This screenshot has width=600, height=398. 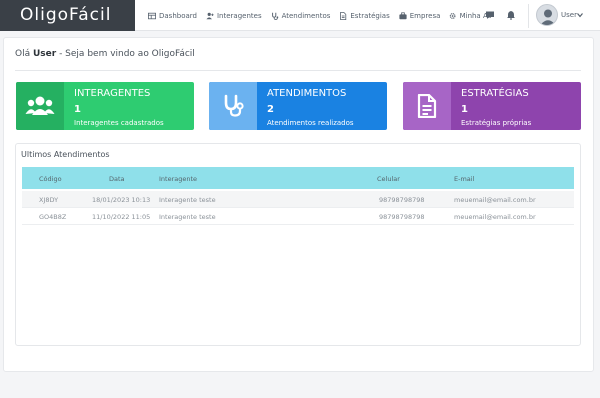 What do you see at coordinates (370, 15) in the screenshot?
I see `nav-estrategias-label: Estratégias` at bounding box center [370, 15].